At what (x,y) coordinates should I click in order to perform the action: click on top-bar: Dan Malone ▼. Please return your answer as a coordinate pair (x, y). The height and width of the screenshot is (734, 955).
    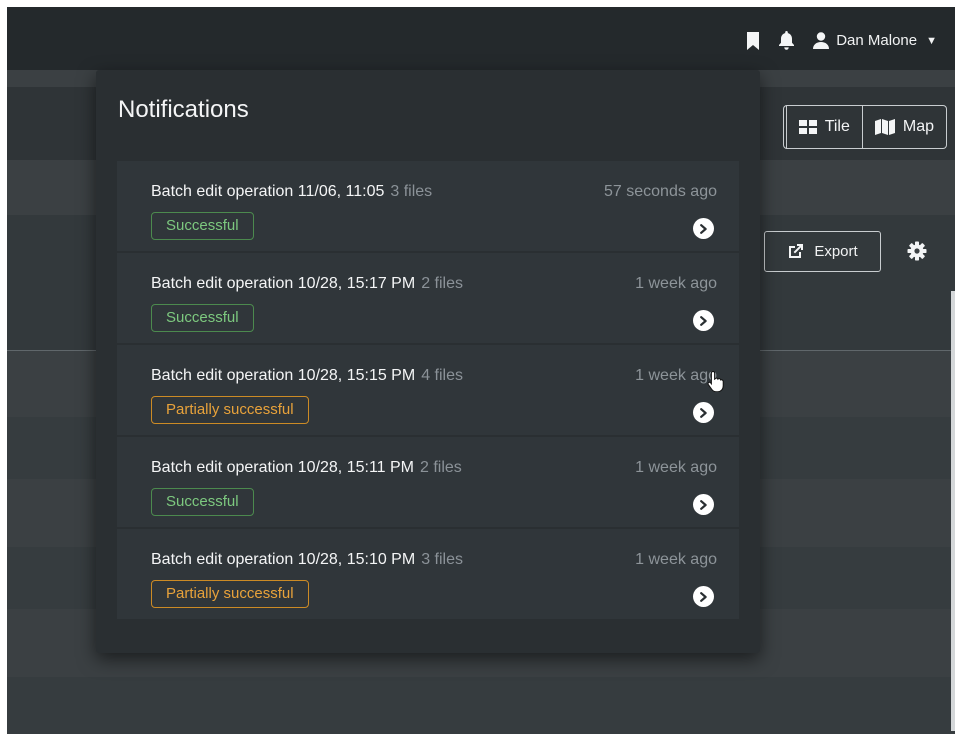
    Looking at the image, I should click on (481, 38).